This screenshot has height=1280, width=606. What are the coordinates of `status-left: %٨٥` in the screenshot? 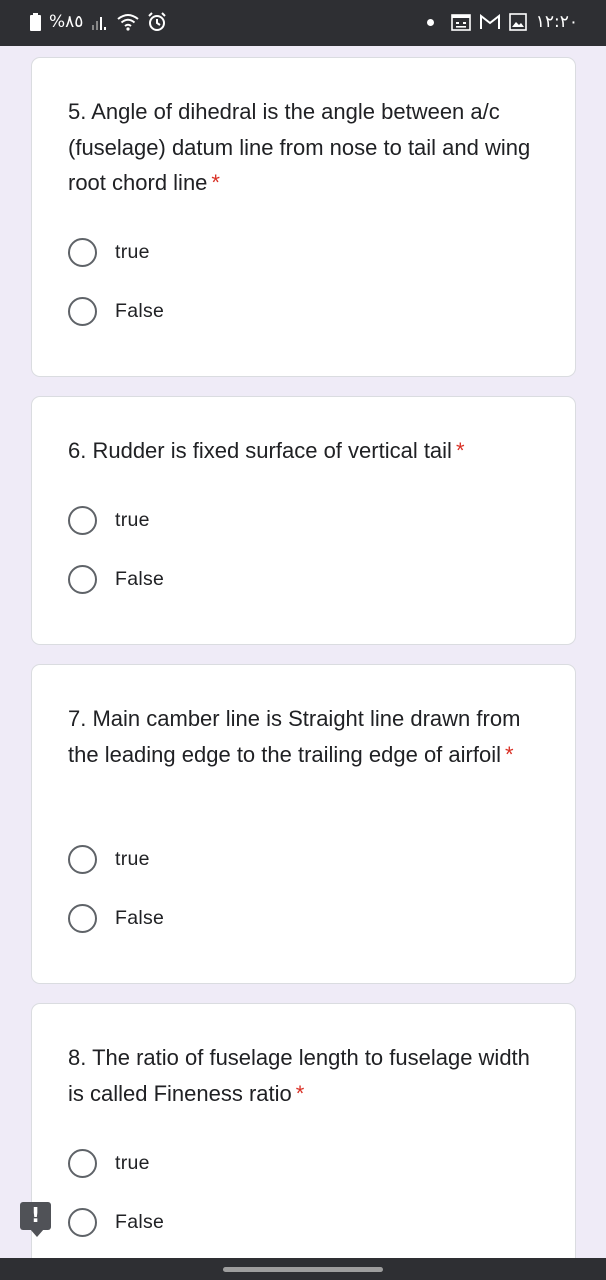 It's located at (98, 22).